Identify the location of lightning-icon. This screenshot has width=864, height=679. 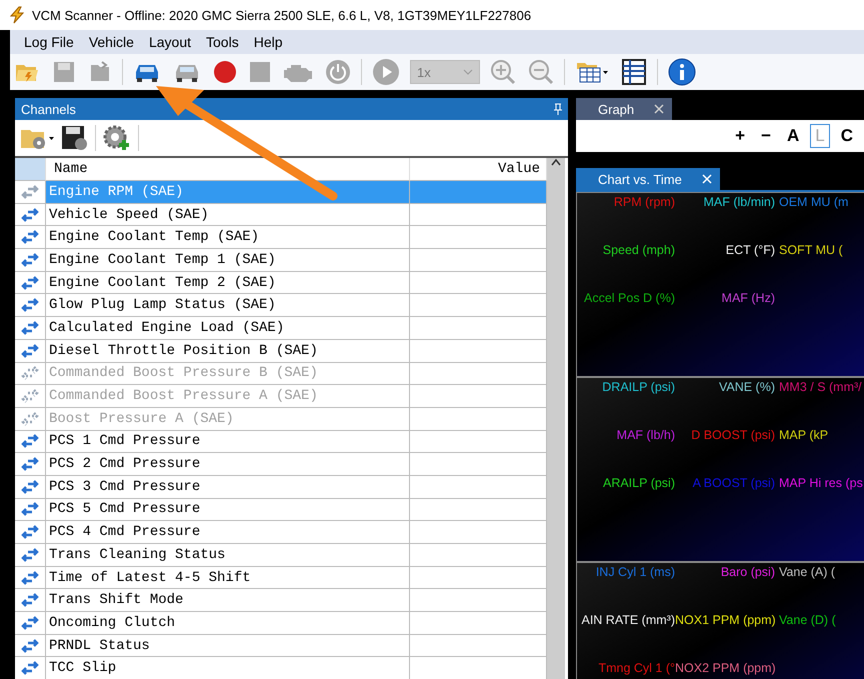
(17, 15).